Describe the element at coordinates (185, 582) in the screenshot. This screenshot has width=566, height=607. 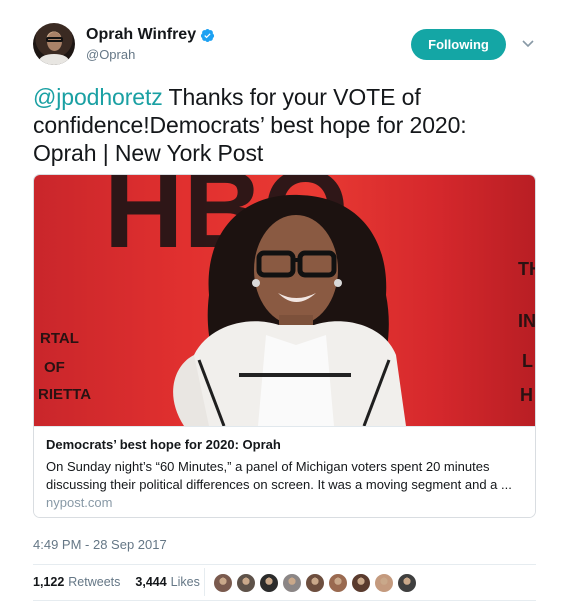
I see `likes-label: Likes` at that location.